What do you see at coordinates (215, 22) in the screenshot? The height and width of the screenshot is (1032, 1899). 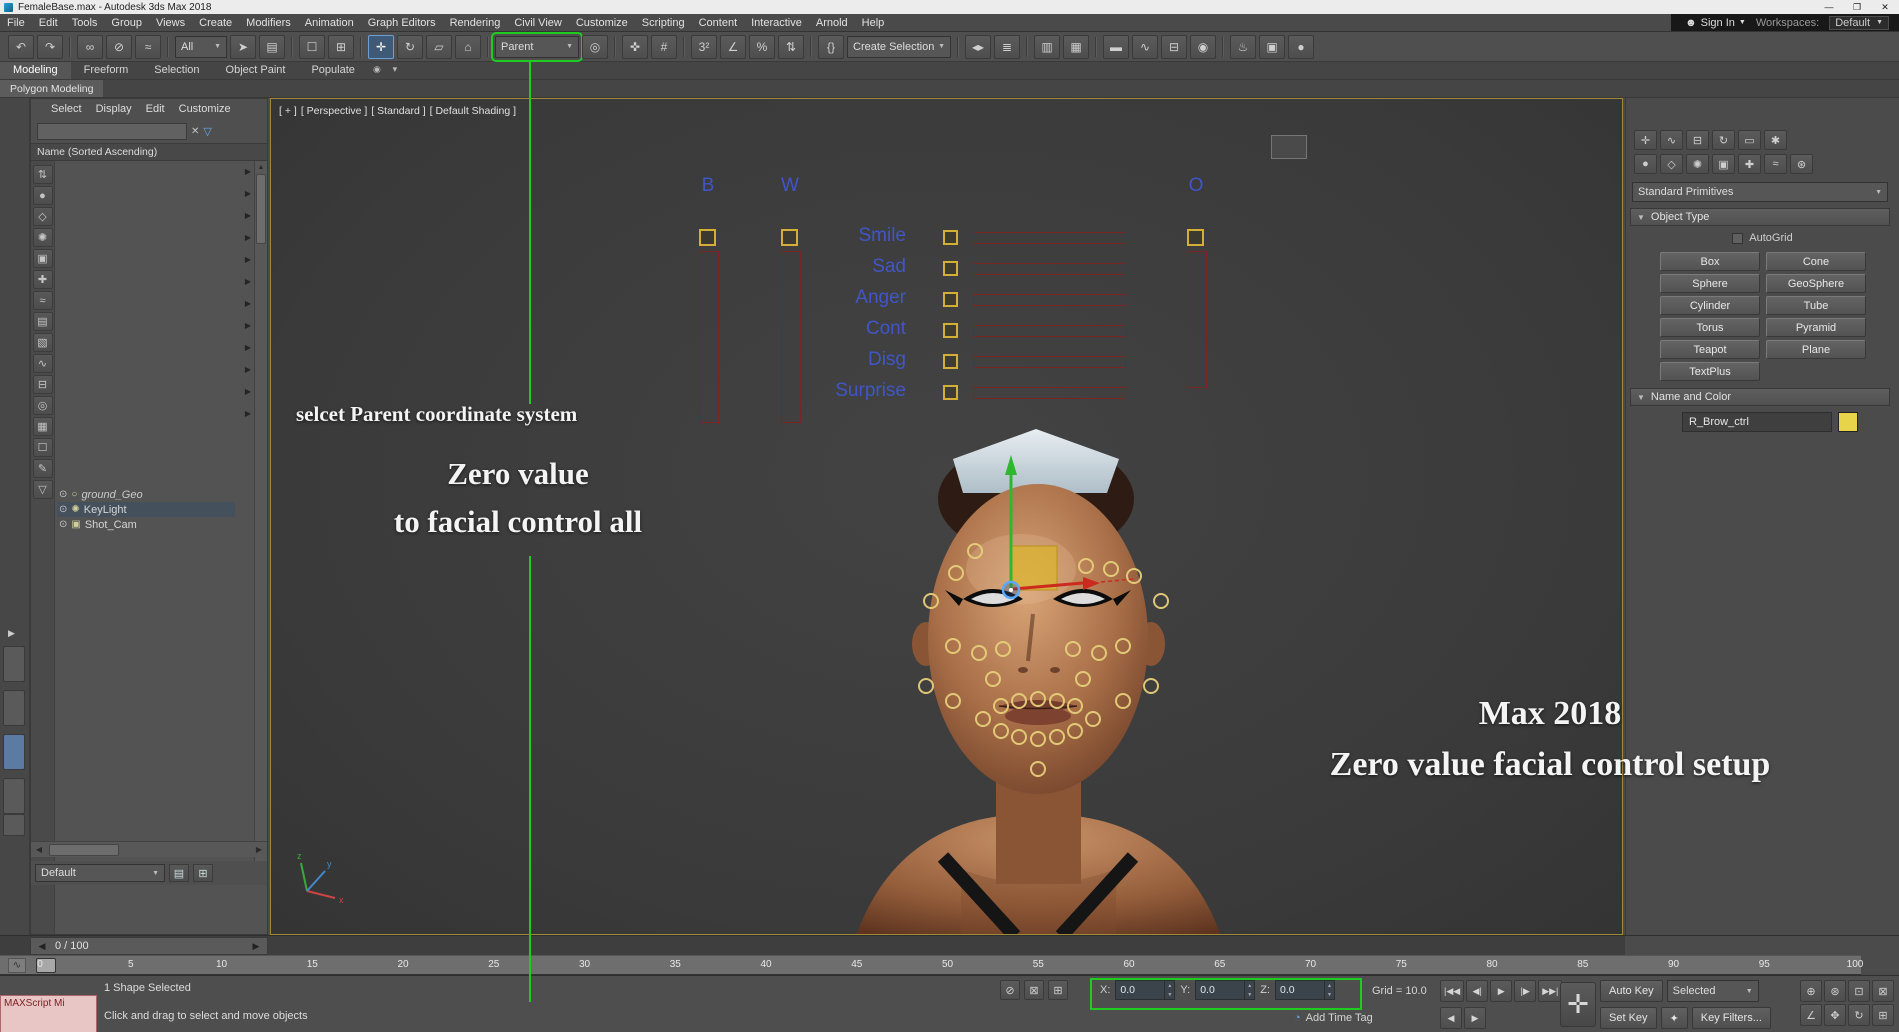 I see `menu-create: Create` at bounding box center [215, 22].